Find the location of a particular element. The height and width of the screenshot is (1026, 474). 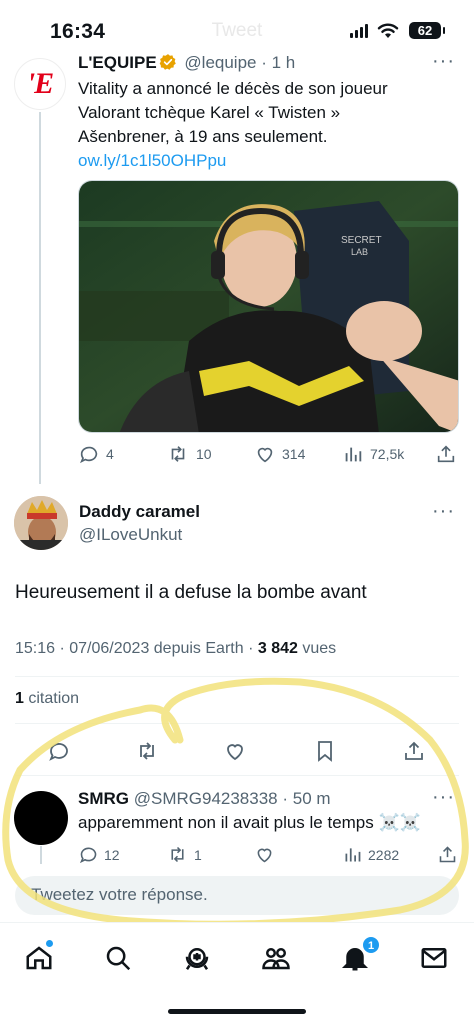

author-name: Daddy caramel is located at coordinates (139, 512).